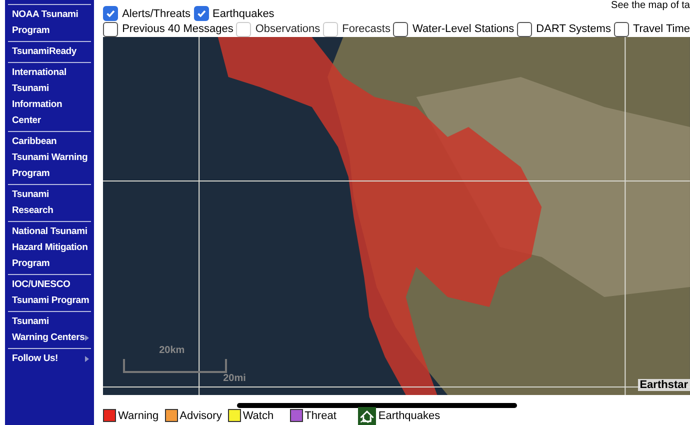  Describe the element at coordinates (234, 378) in the screenshot. I see `scale-mi-label: 20mi` at that location.